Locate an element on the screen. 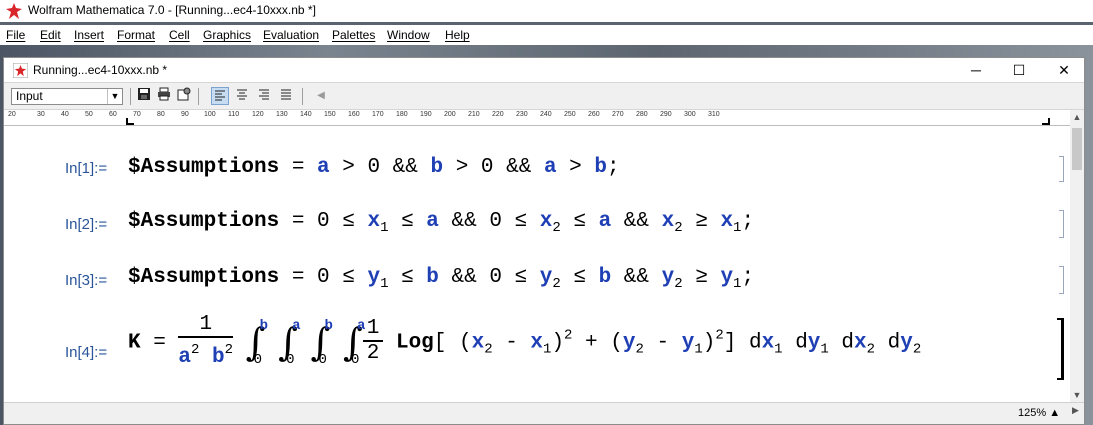 This screenshot has height=425, width=1093. vertical-scrollbar: ▲ ▼ is located at coordinates (1077, 256).